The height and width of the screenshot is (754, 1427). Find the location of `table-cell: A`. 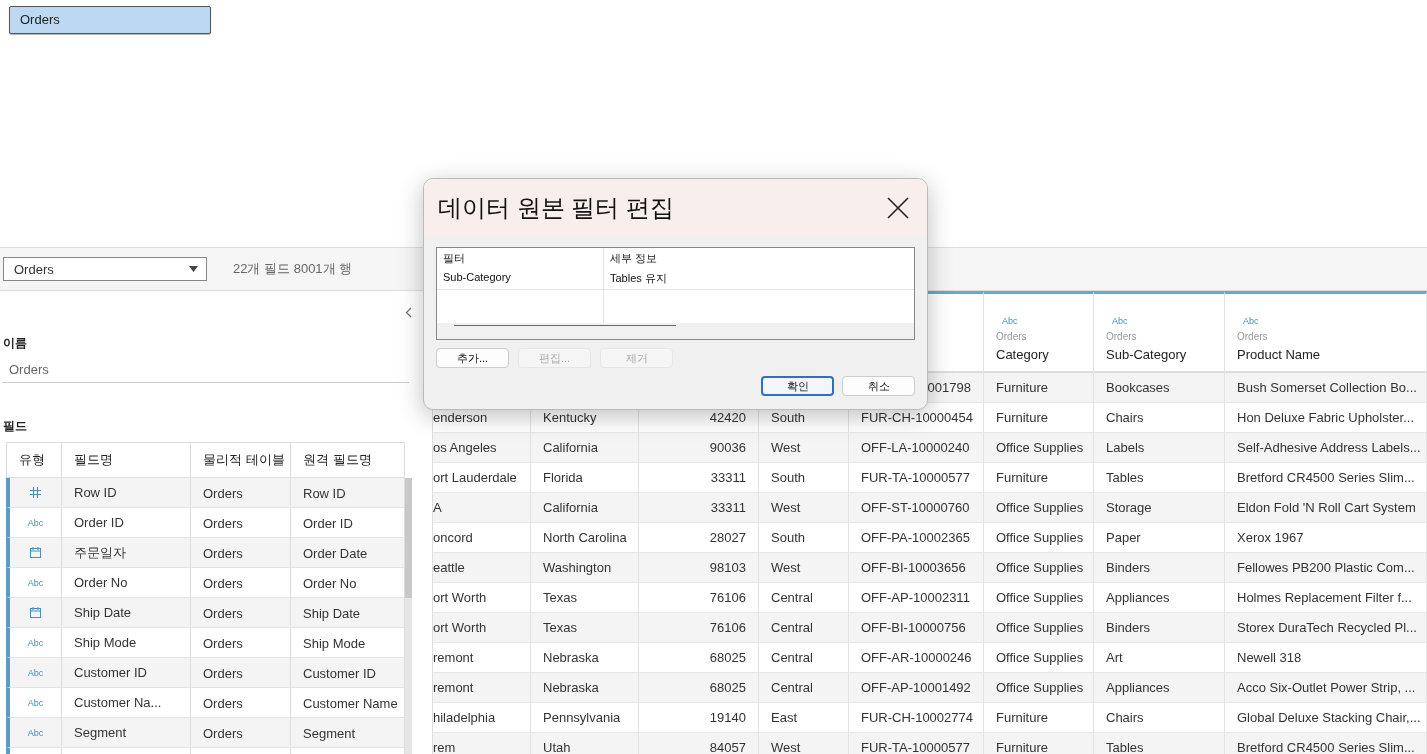

table-cell: A is located at coordinates (482, 508).